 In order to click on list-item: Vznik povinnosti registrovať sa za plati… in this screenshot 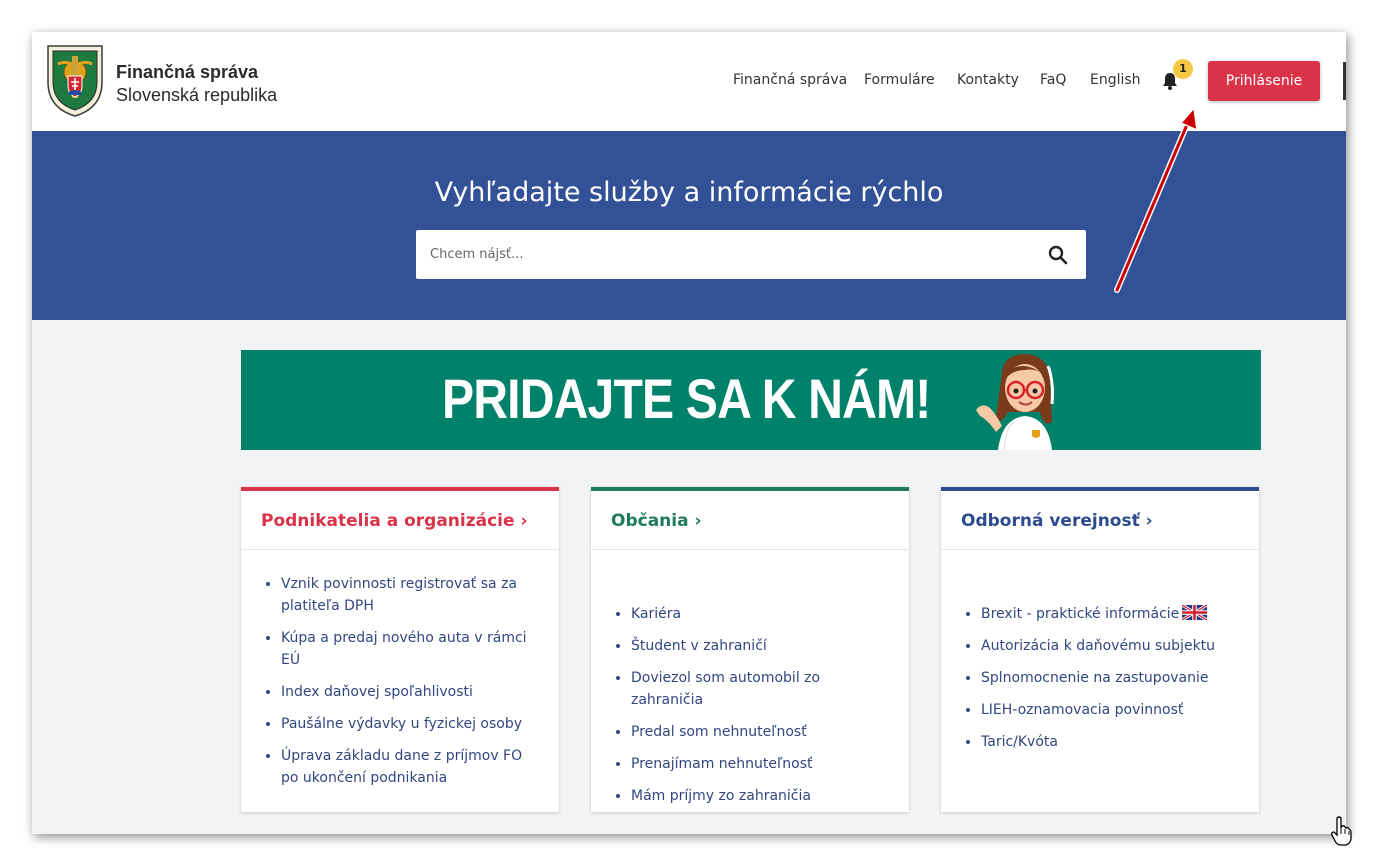, I will do `click(406, 595)`.